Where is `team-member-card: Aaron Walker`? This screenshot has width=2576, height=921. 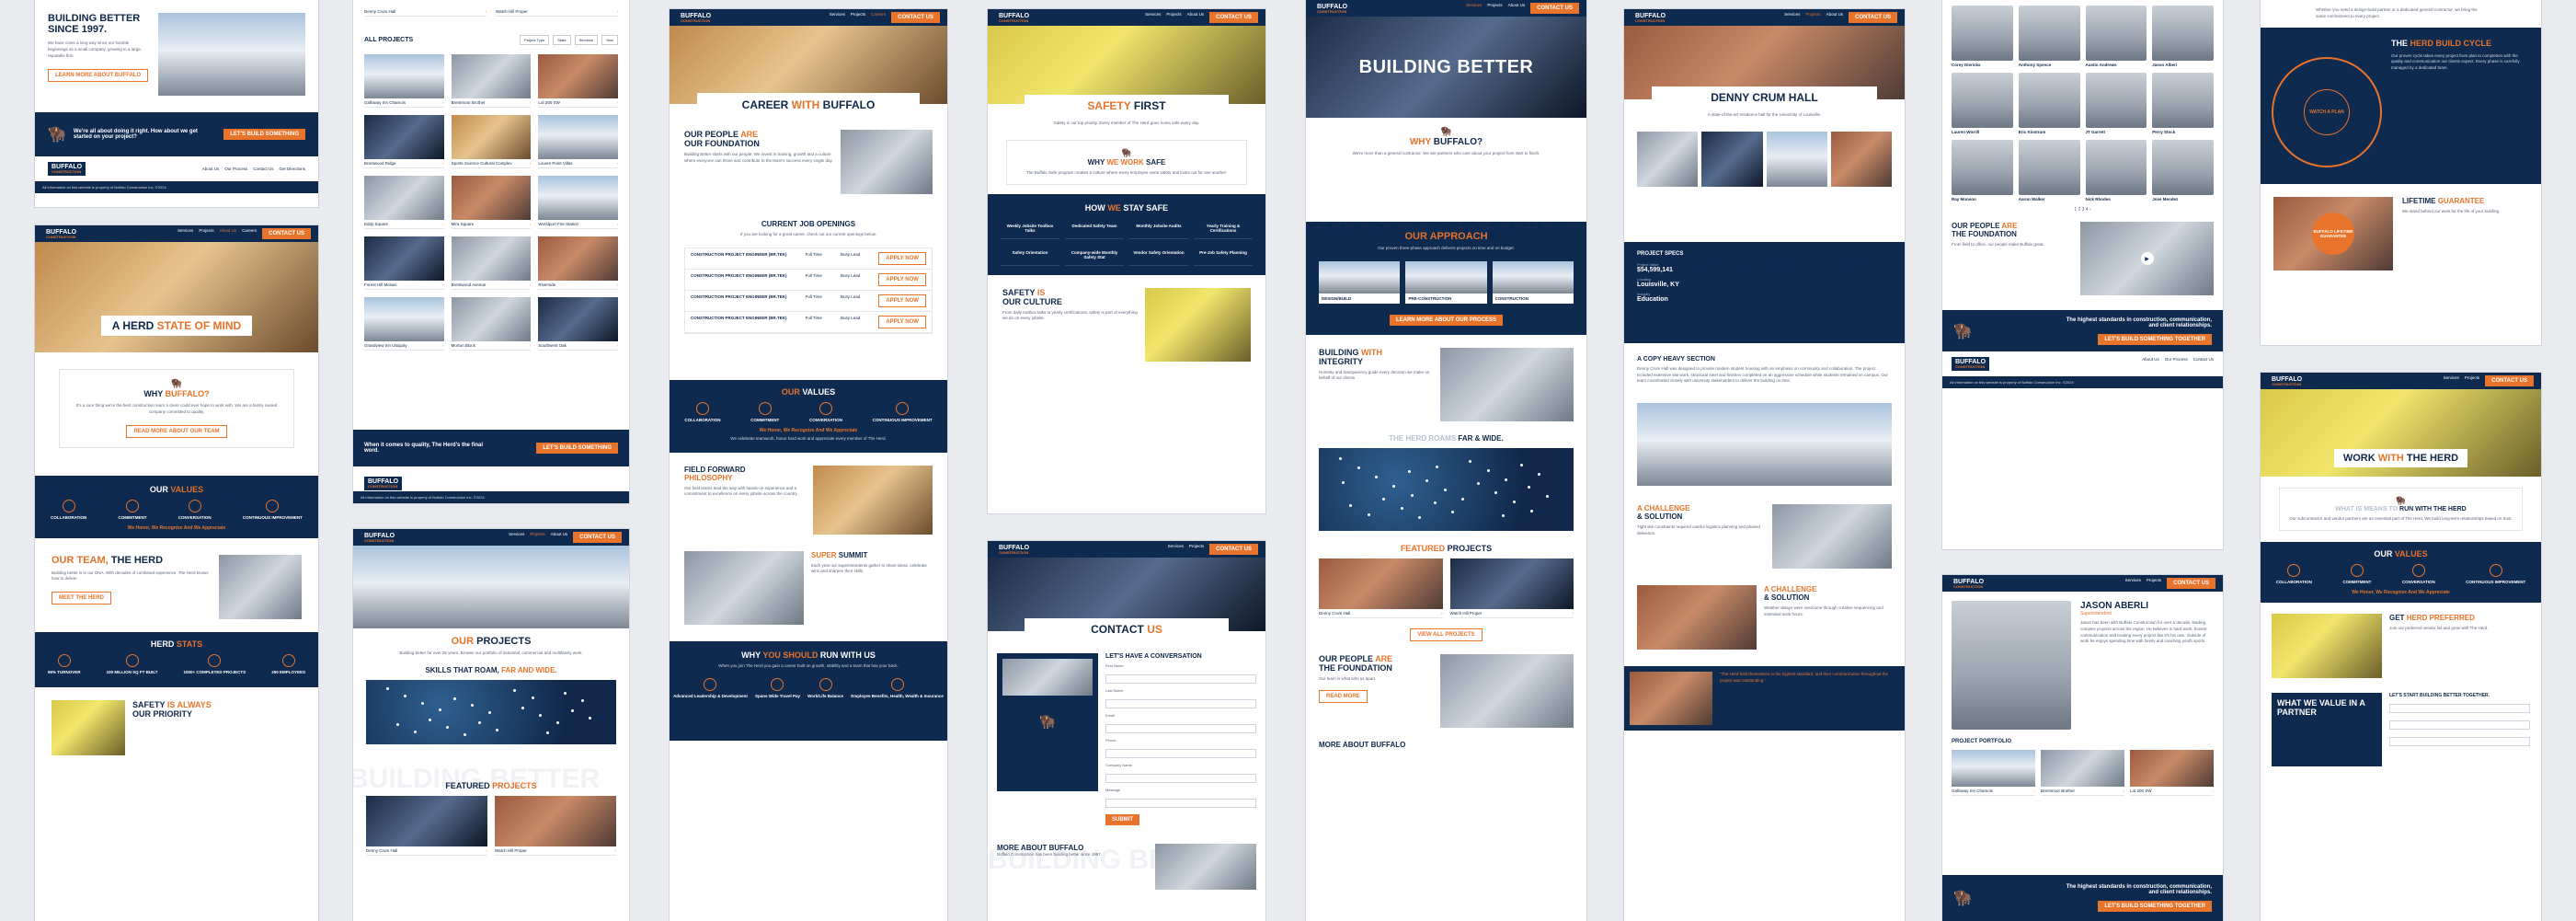
team-member-card: Aaron Walker is located at coordinates (2049, 170).